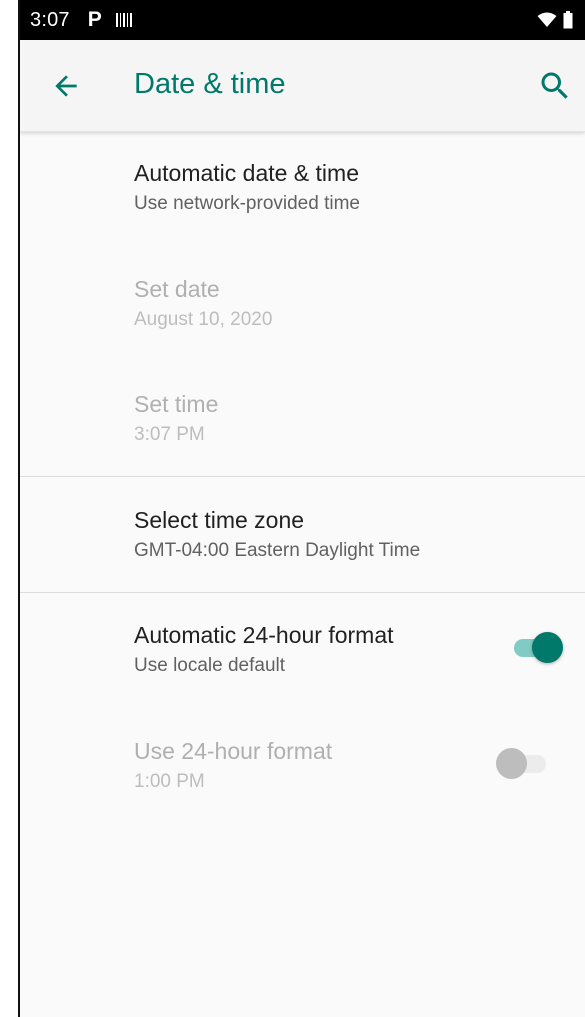 This screenshot has height=1017, width=585. What do you see at coordinates (246, 173) in the screenshot?
I see `setting-title: Automatic date & time` at bounding box center [246, 173].